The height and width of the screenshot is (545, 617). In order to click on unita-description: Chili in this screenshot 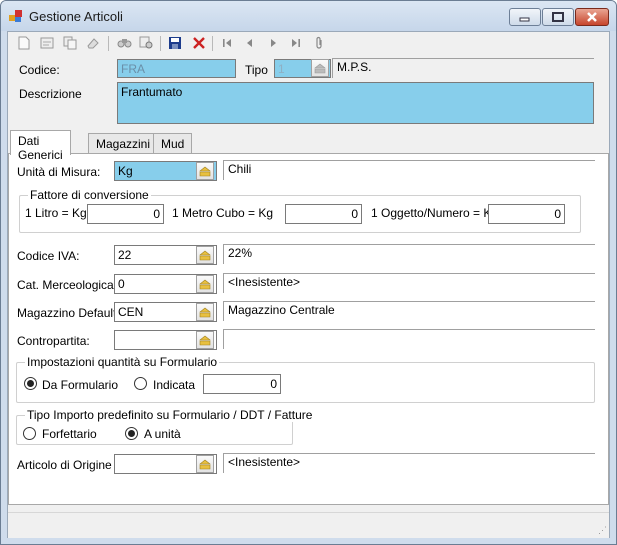, I will do `click(409, 170)`.